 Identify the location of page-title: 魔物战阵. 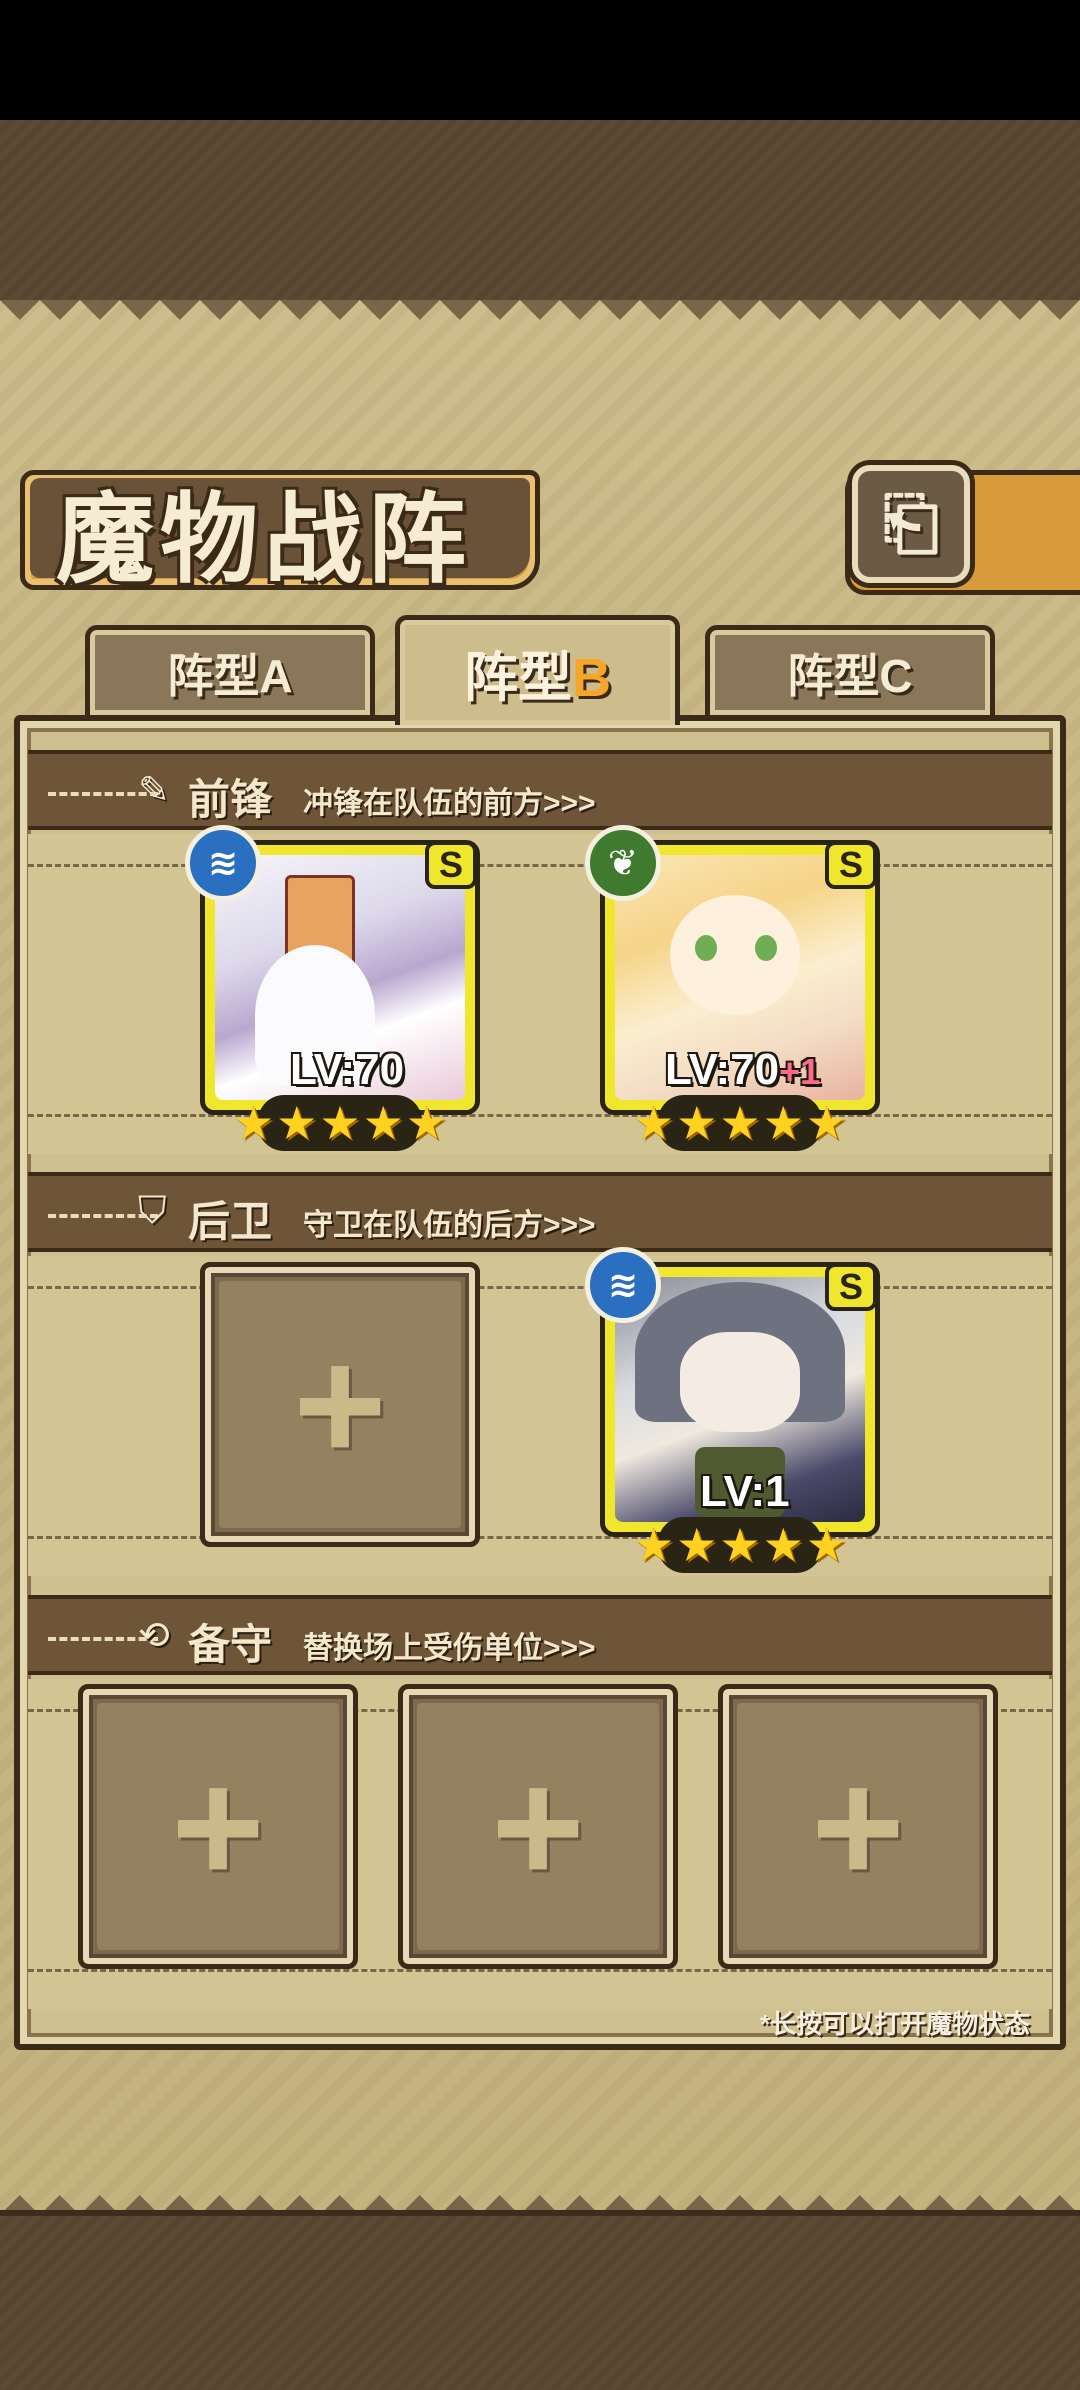
(264, 539).